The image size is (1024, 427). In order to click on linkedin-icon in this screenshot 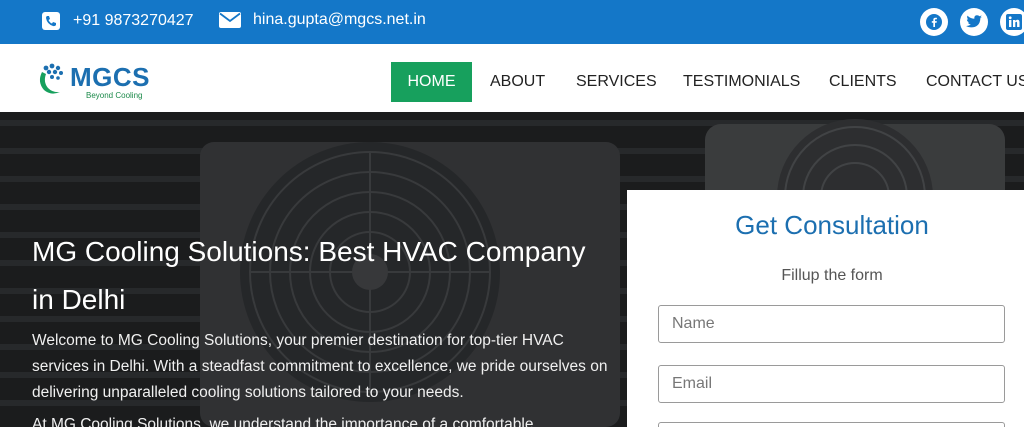, I will do `click(1012, 22)`.